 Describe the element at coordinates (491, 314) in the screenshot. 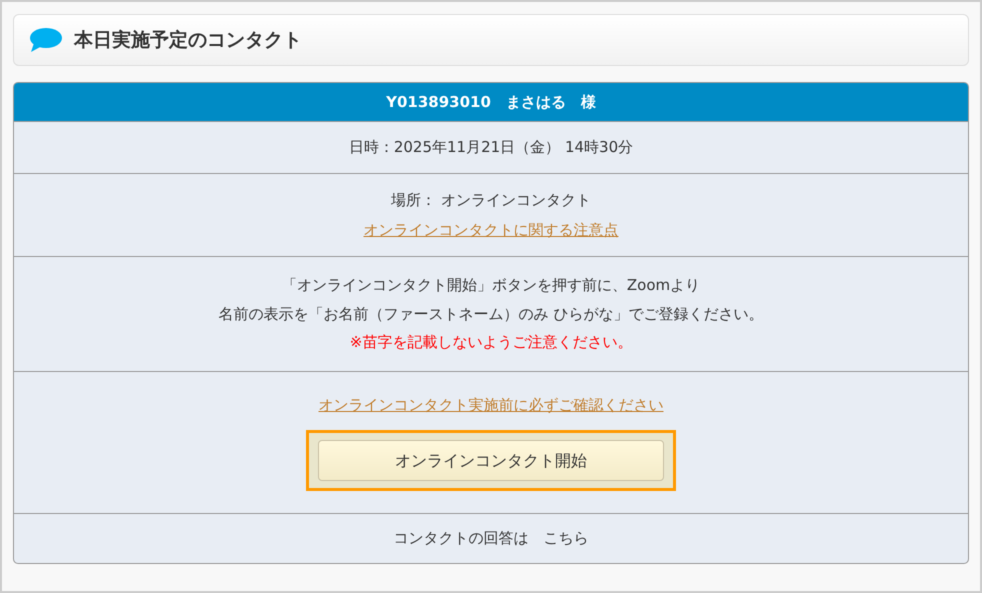

I see `notice-text: 名前の表示を「お名前（ファーストネーム）のみ ひらがな」でご登録ください。` at that location.